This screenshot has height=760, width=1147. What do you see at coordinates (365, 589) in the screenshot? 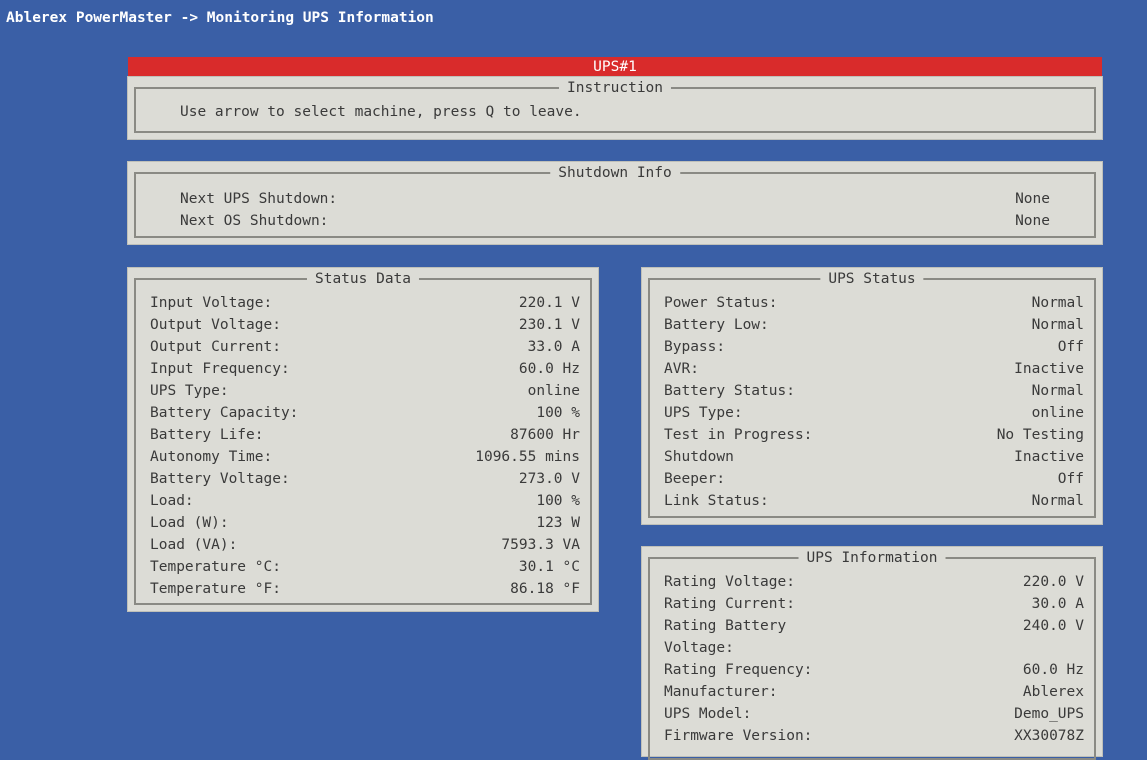
I see `status-data-row: Temperature °F: 86.18 °F` at bounding box center [365, 589].